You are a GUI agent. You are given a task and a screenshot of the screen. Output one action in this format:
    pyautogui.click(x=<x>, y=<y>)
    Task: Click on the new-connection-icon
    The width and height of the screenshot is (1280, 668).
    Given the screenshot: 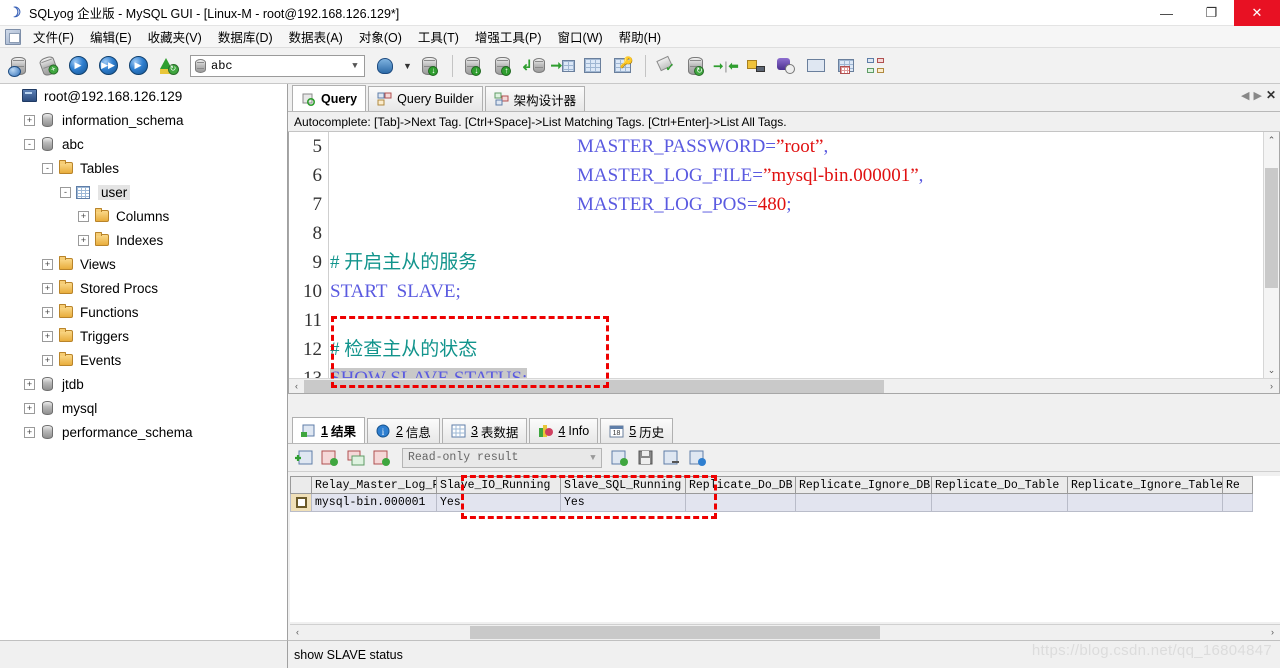 What is the action you would take?
    pyautogui.click(x=18, y=66)
    